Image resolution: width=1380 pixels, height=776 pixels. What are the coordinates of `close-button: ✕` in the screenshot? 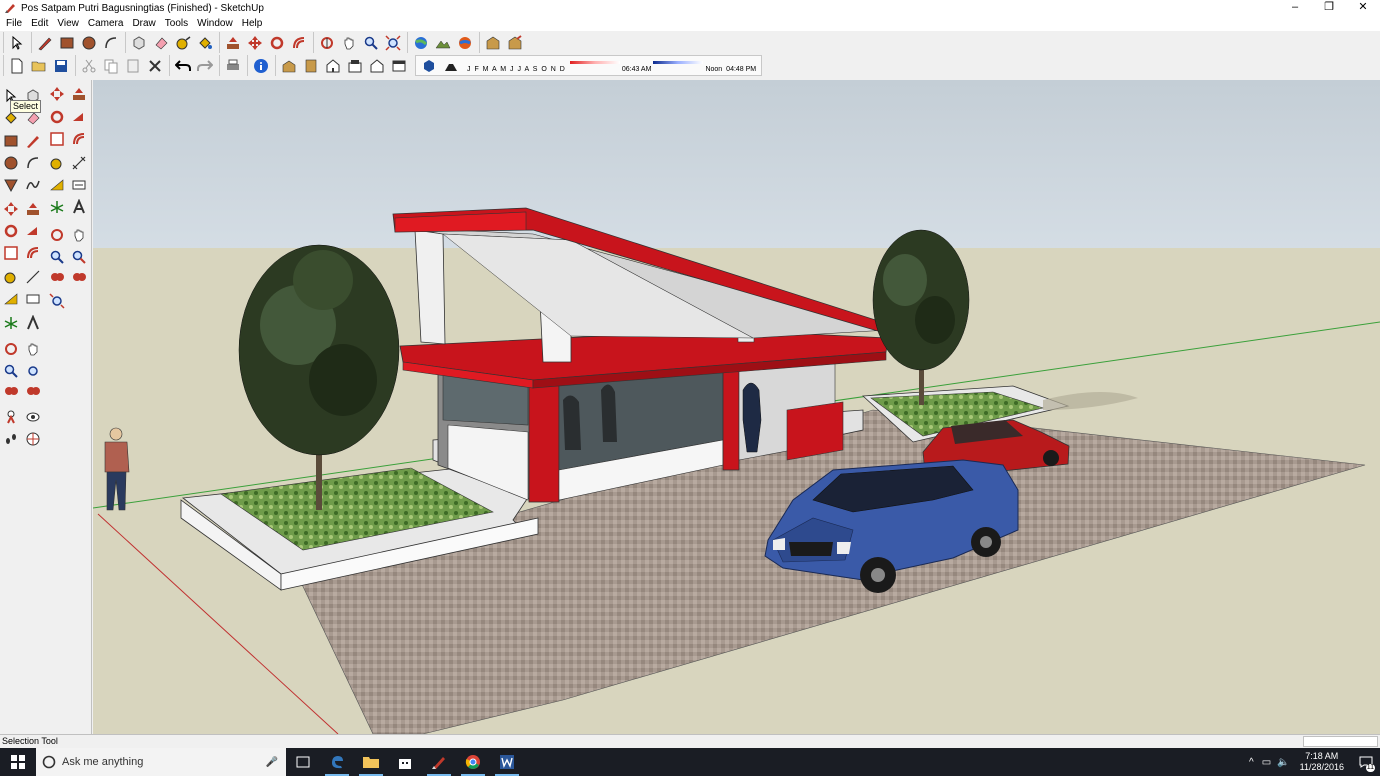 It's located at (1363, 8).